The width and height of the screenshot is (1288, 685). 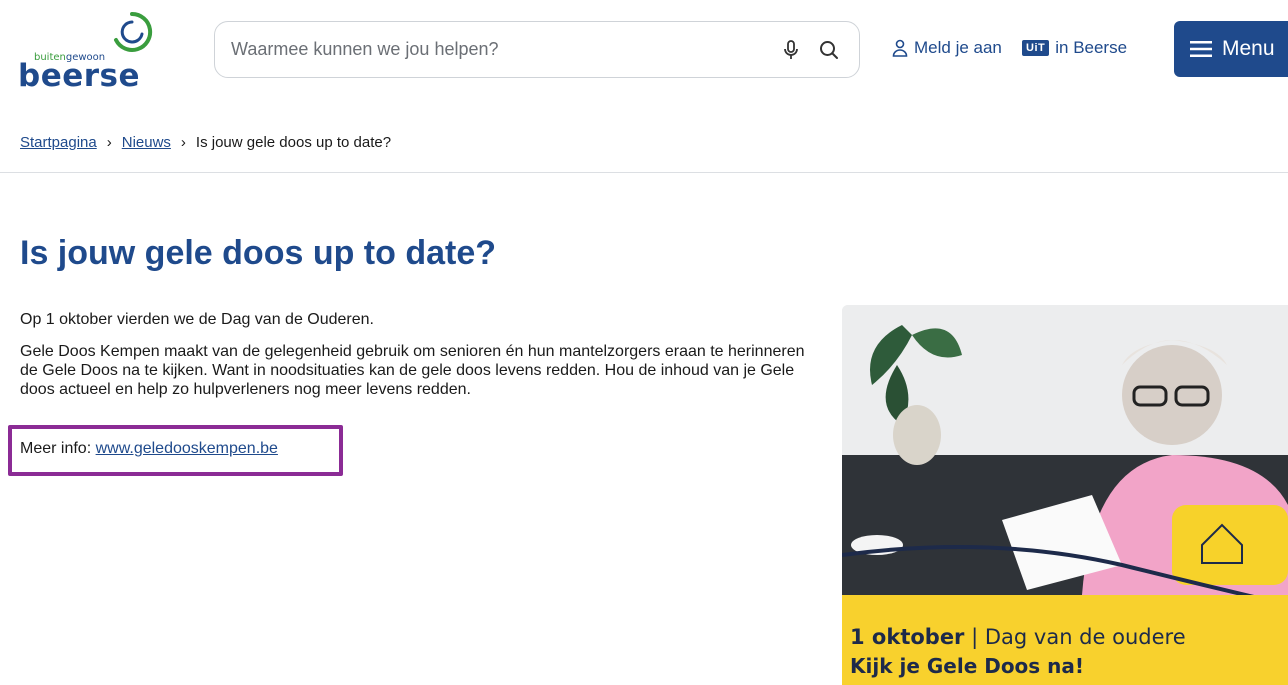 I want to click on uit-badge: UiT, so click(x=1036, y=48).